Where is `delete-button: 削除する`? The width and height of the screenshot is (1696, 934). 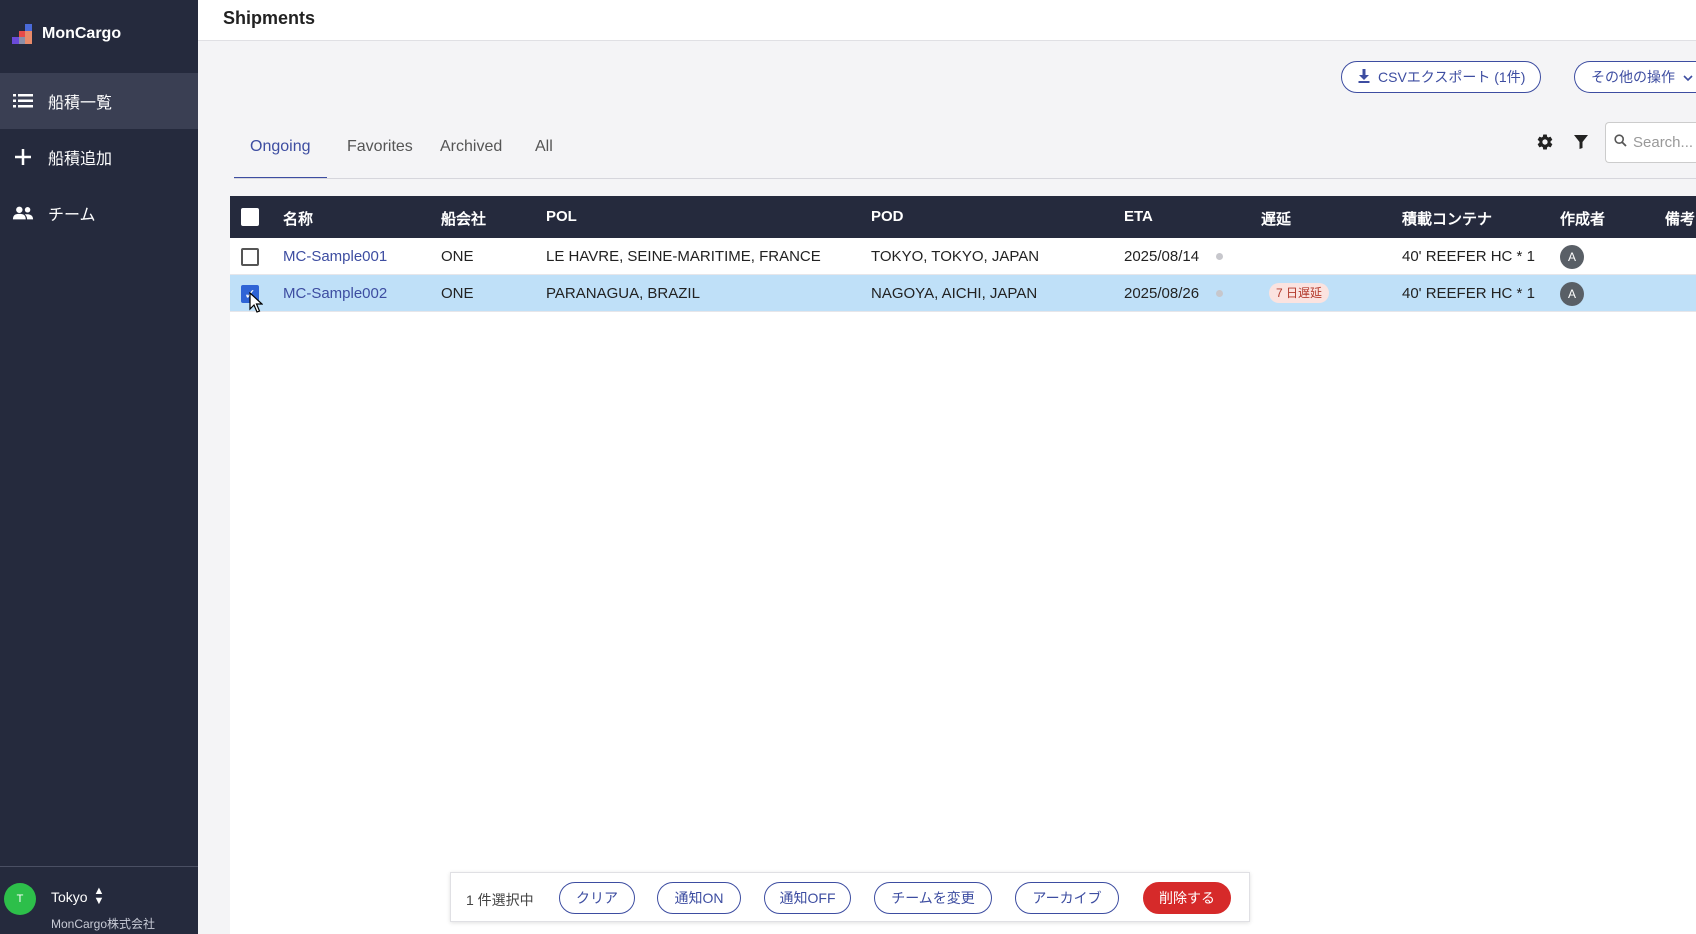 delete-button: 削除する is located at coordinates (1187, 898).